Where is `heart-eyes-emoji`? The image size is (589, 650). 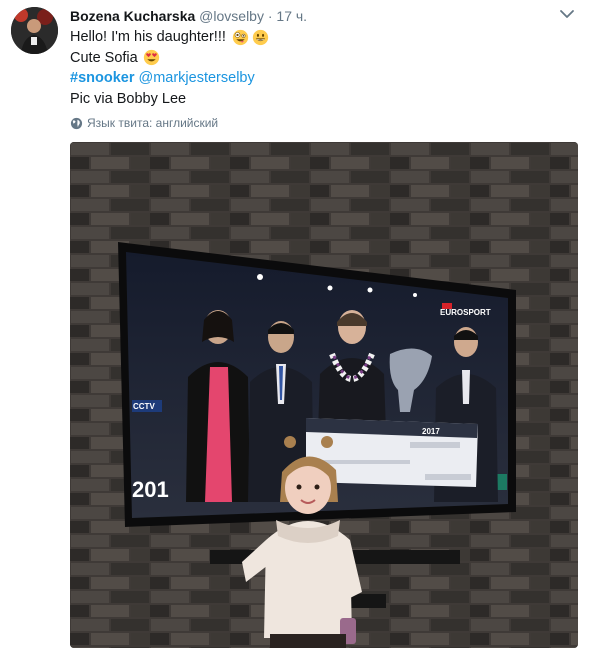
heart-eyes-emoji is located at coordinates (151, 58).